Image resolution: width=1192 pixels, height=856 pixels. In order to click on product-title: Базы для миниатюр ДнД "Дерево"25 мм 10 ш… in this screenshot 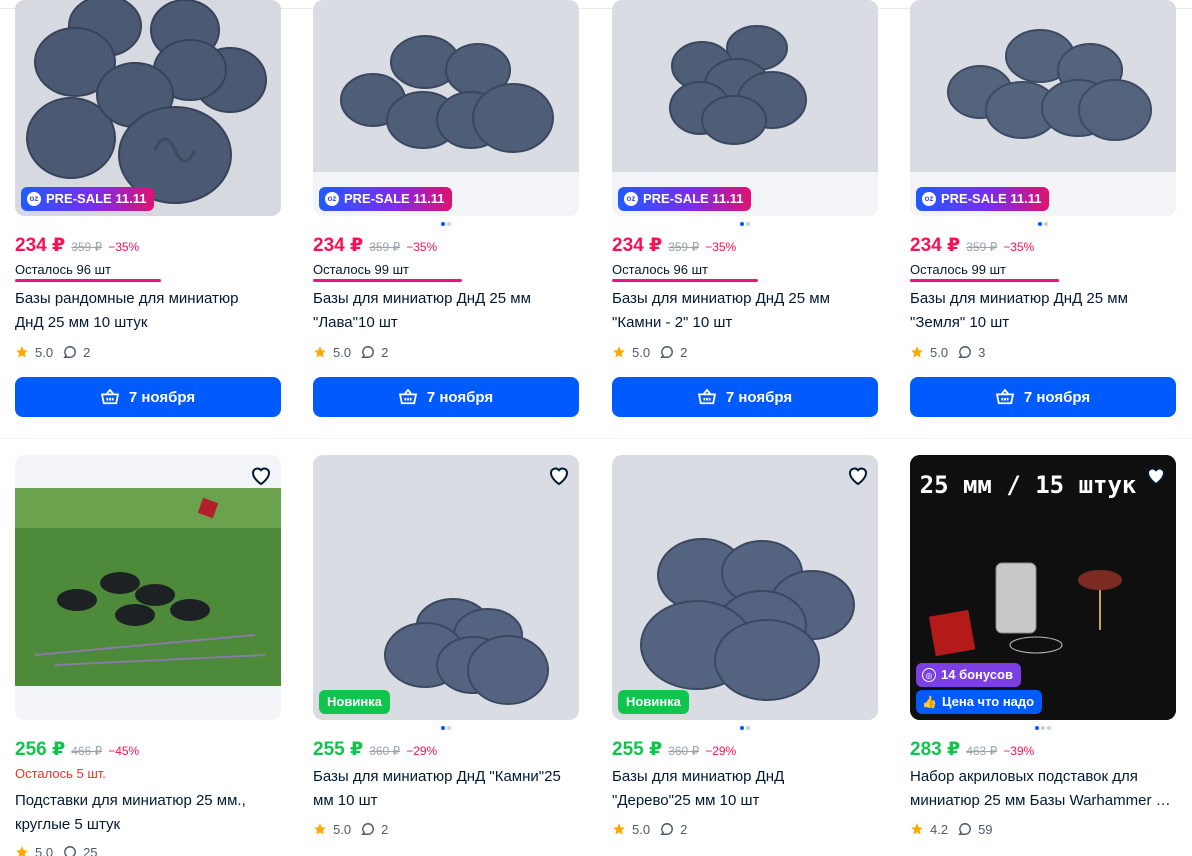, I will do `click(745, 789)`.